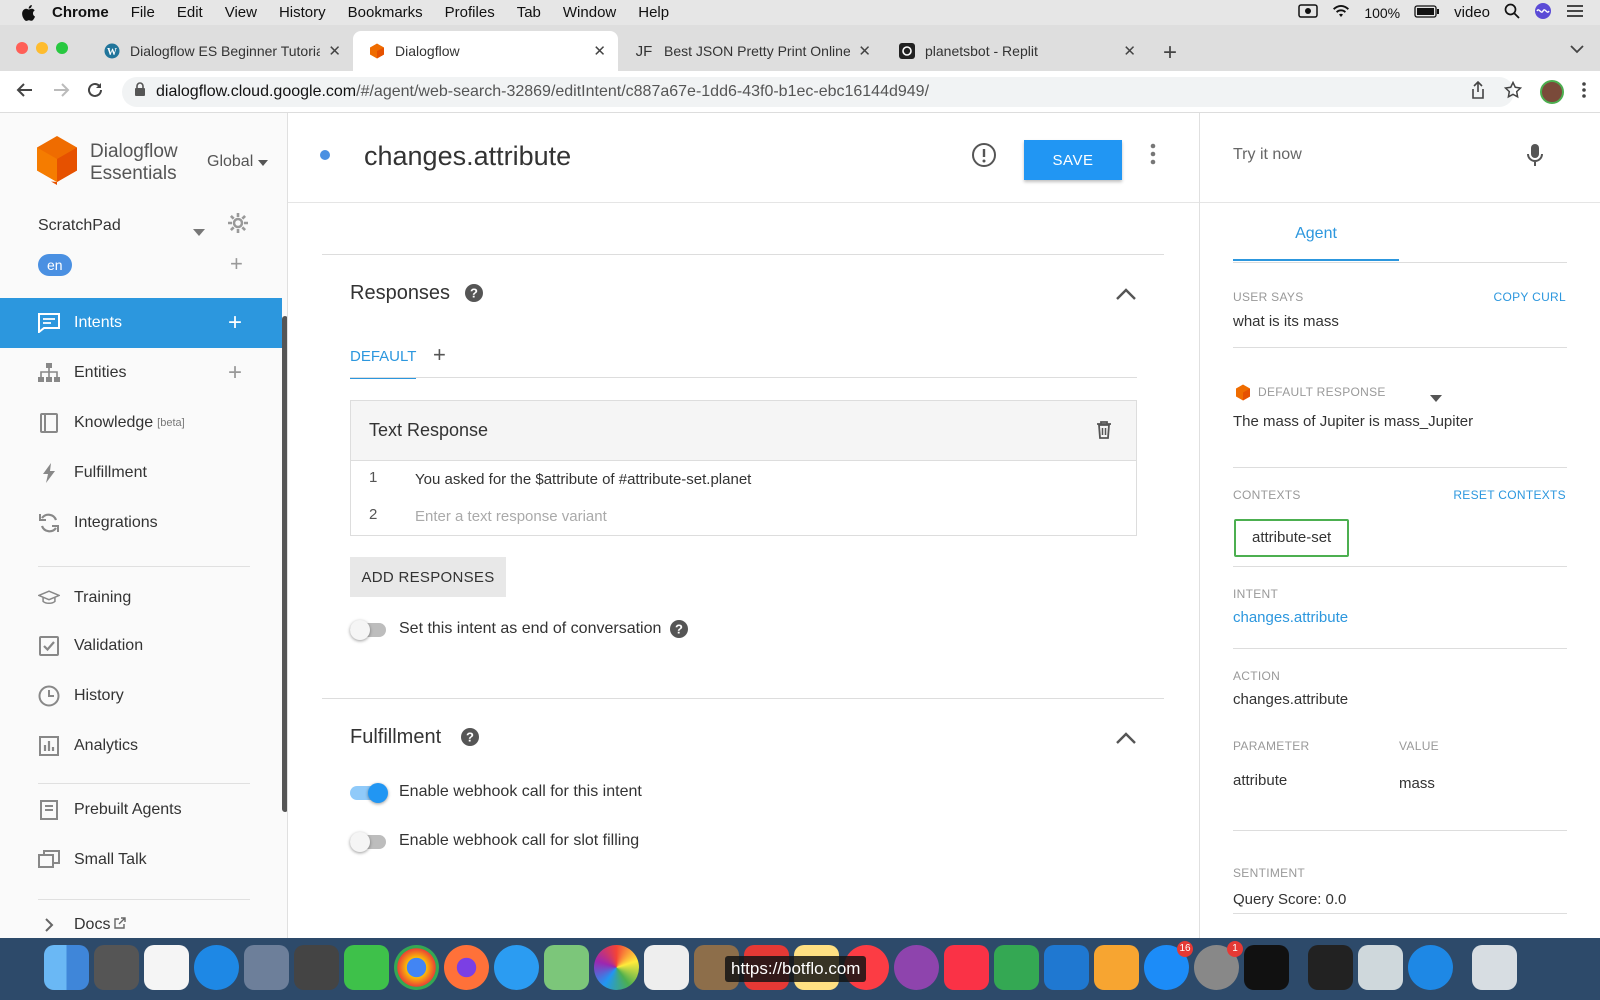 The image size is (1600, 1000). Describe the element at coordinates (485, 51) in the screenshot. I see `browser-tab-dialogflow: Dialogflow ✕` at that location.